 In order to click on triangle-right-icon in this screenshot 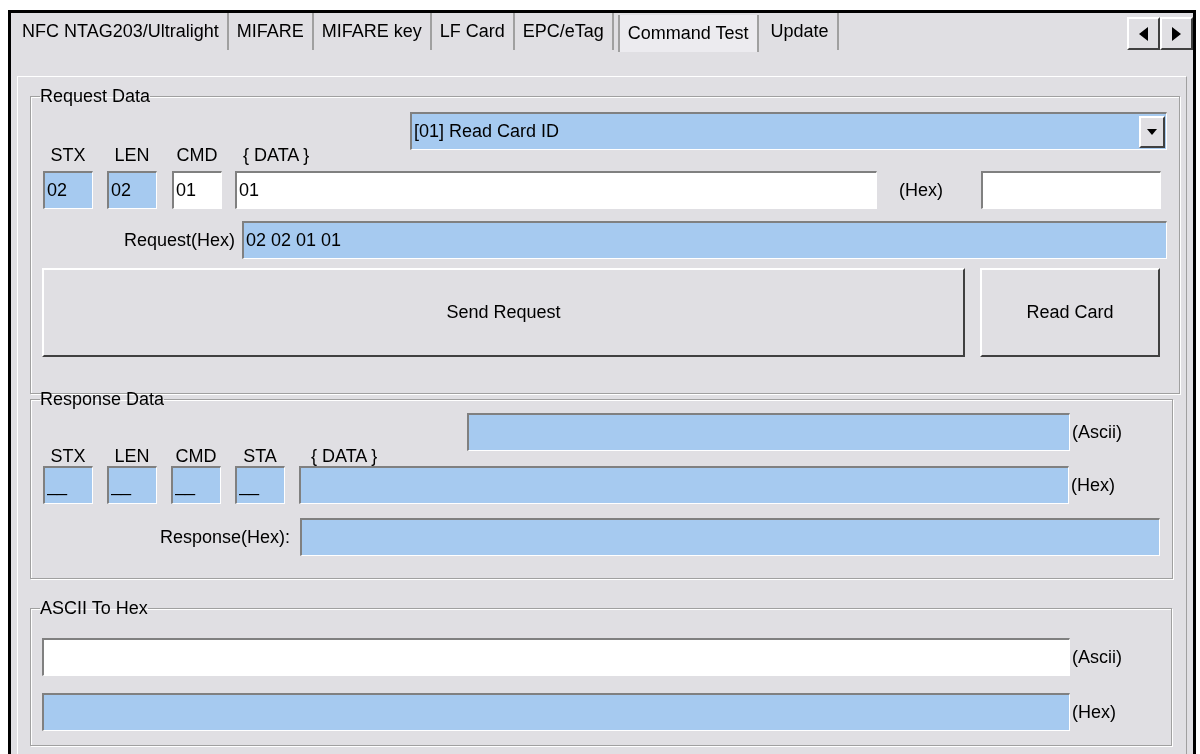, I will do `click(1176, 33)`.